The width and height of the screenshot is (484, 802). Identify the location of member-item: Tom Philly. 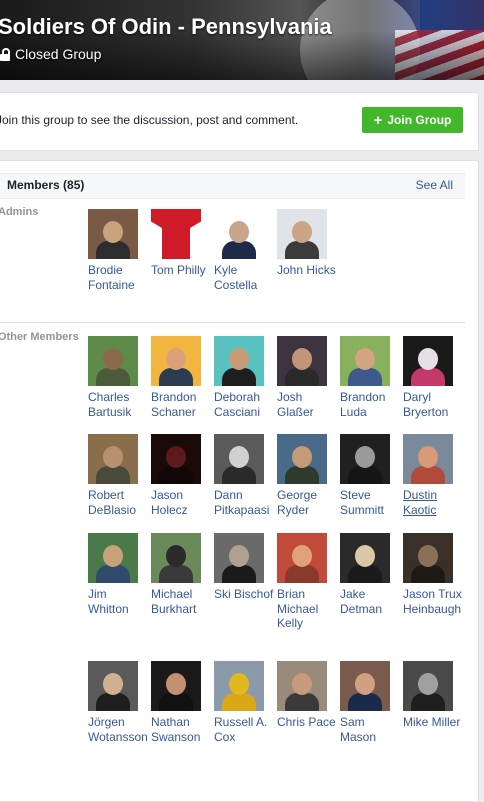
(181, 243).